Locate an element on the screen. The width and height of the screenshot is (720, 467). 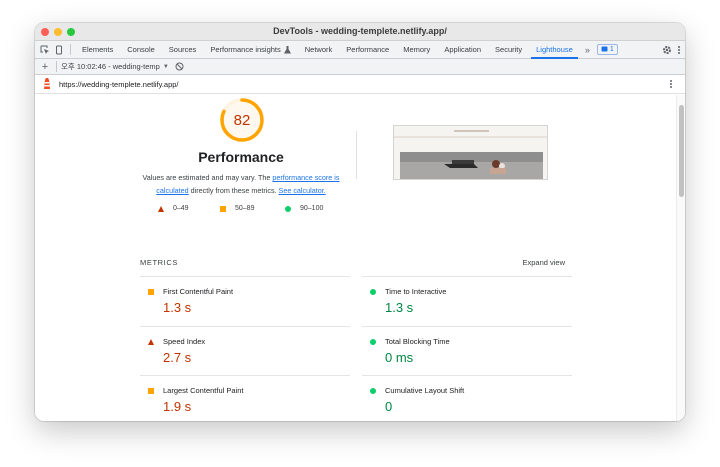
metric-value: 2.7 s is located at coordinates (177, 357).